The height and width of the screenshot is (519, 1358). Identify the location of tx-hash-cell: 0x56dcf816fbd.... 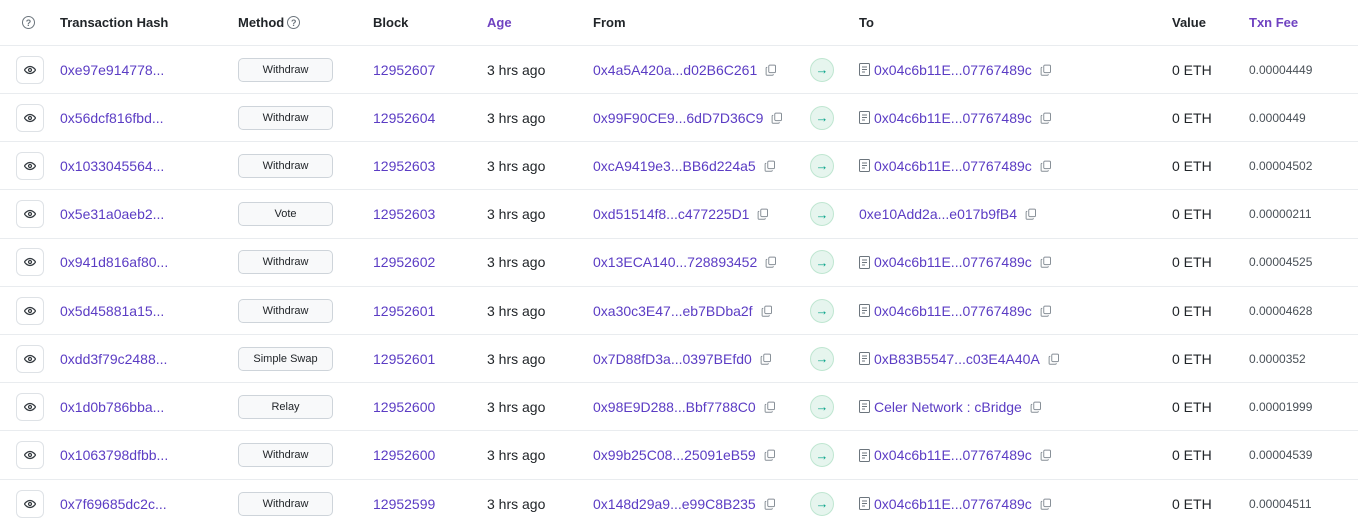
(112, 117).